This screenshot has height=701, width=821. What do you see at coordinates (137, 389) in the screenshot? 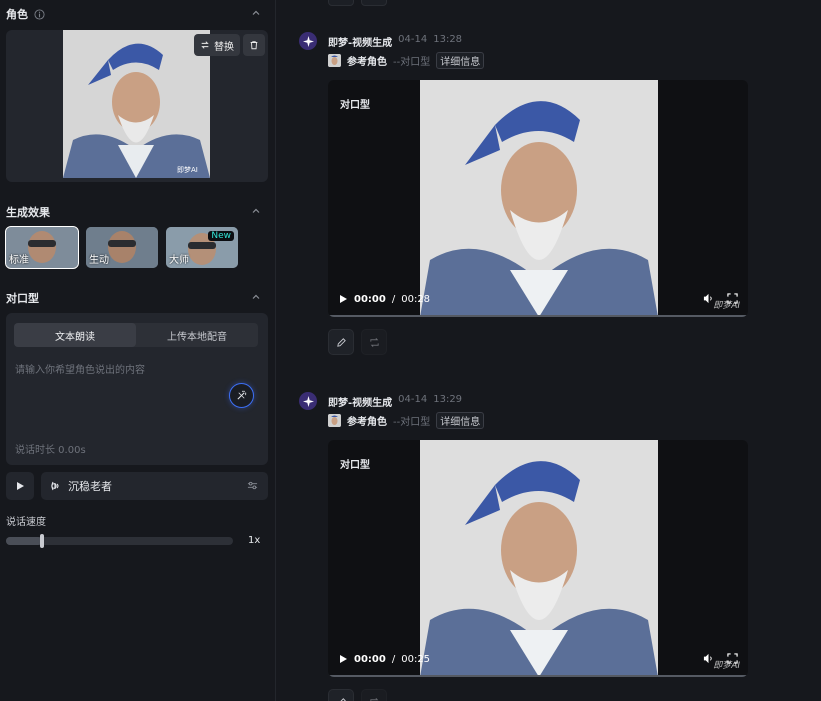
I see `lipsync-card: 文本朗读 上传本地配音 请输入你希望角色说出的内容 说话时长 0.00s` at bounding box center [137, 389].